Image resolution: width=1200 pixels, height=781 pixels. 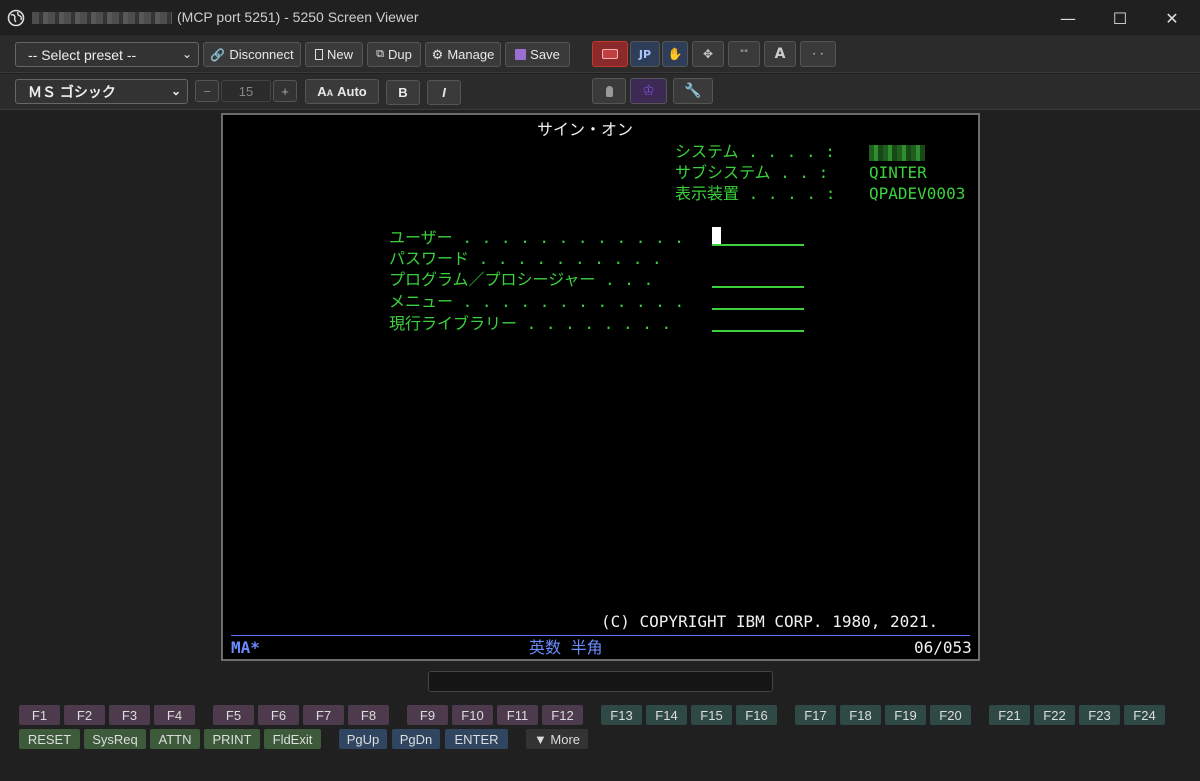 What do you see at coordinates (363, 739) in the screenshot?
I see `pgup-key: PgUp` at bounding box center [363, 739].